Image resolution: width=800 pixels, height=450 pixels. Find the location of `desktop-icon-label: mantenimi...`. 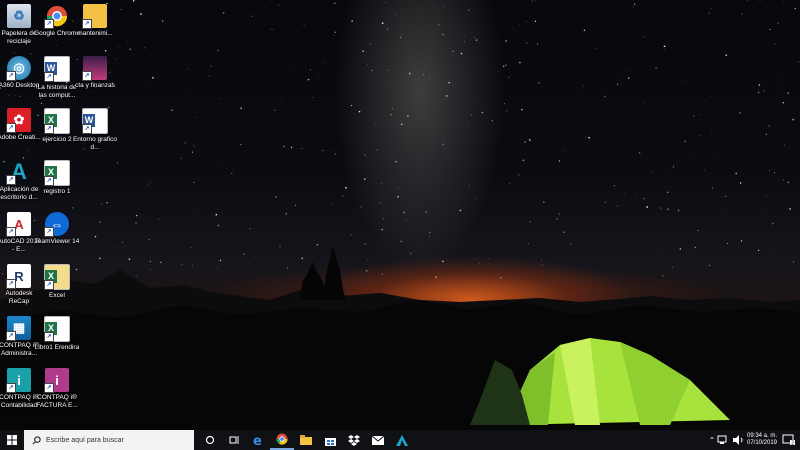

desktop-icon-label: mantenimi... is located at coordinates (95, 33).